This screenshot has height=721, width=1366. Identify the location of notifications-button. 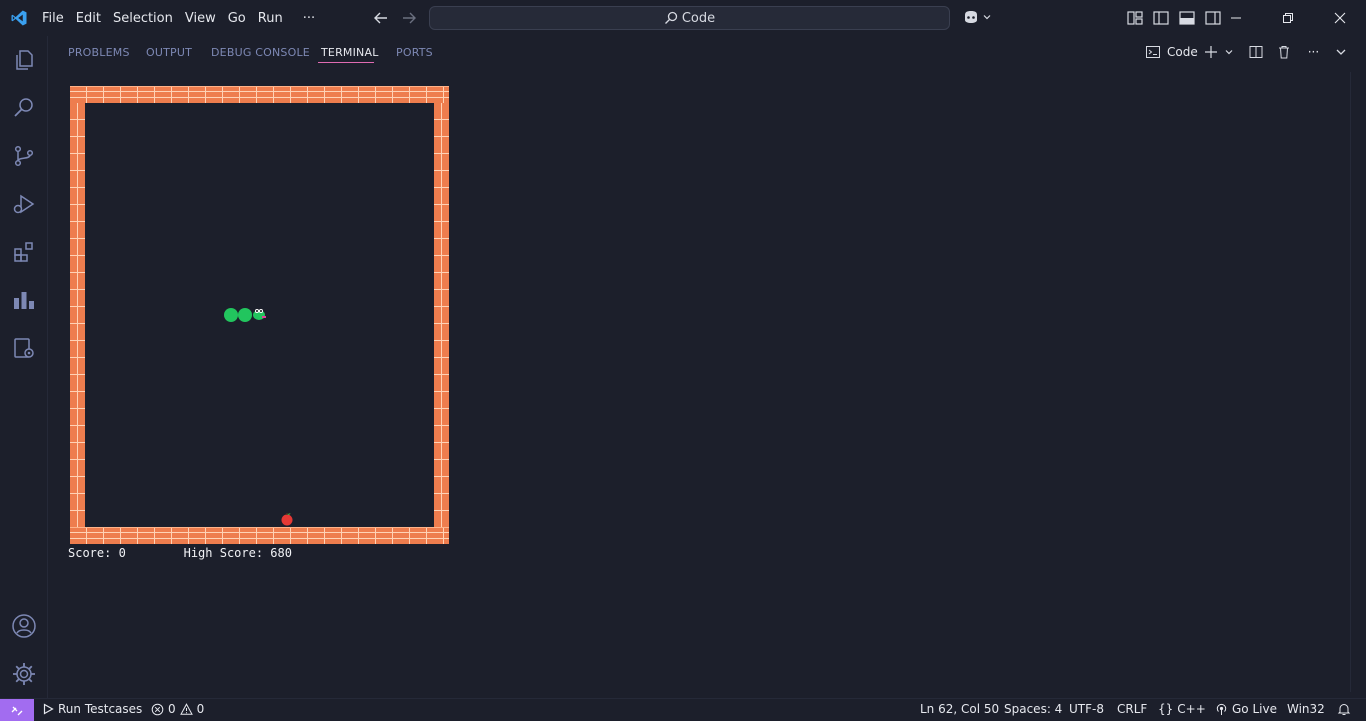
(1344, 709).